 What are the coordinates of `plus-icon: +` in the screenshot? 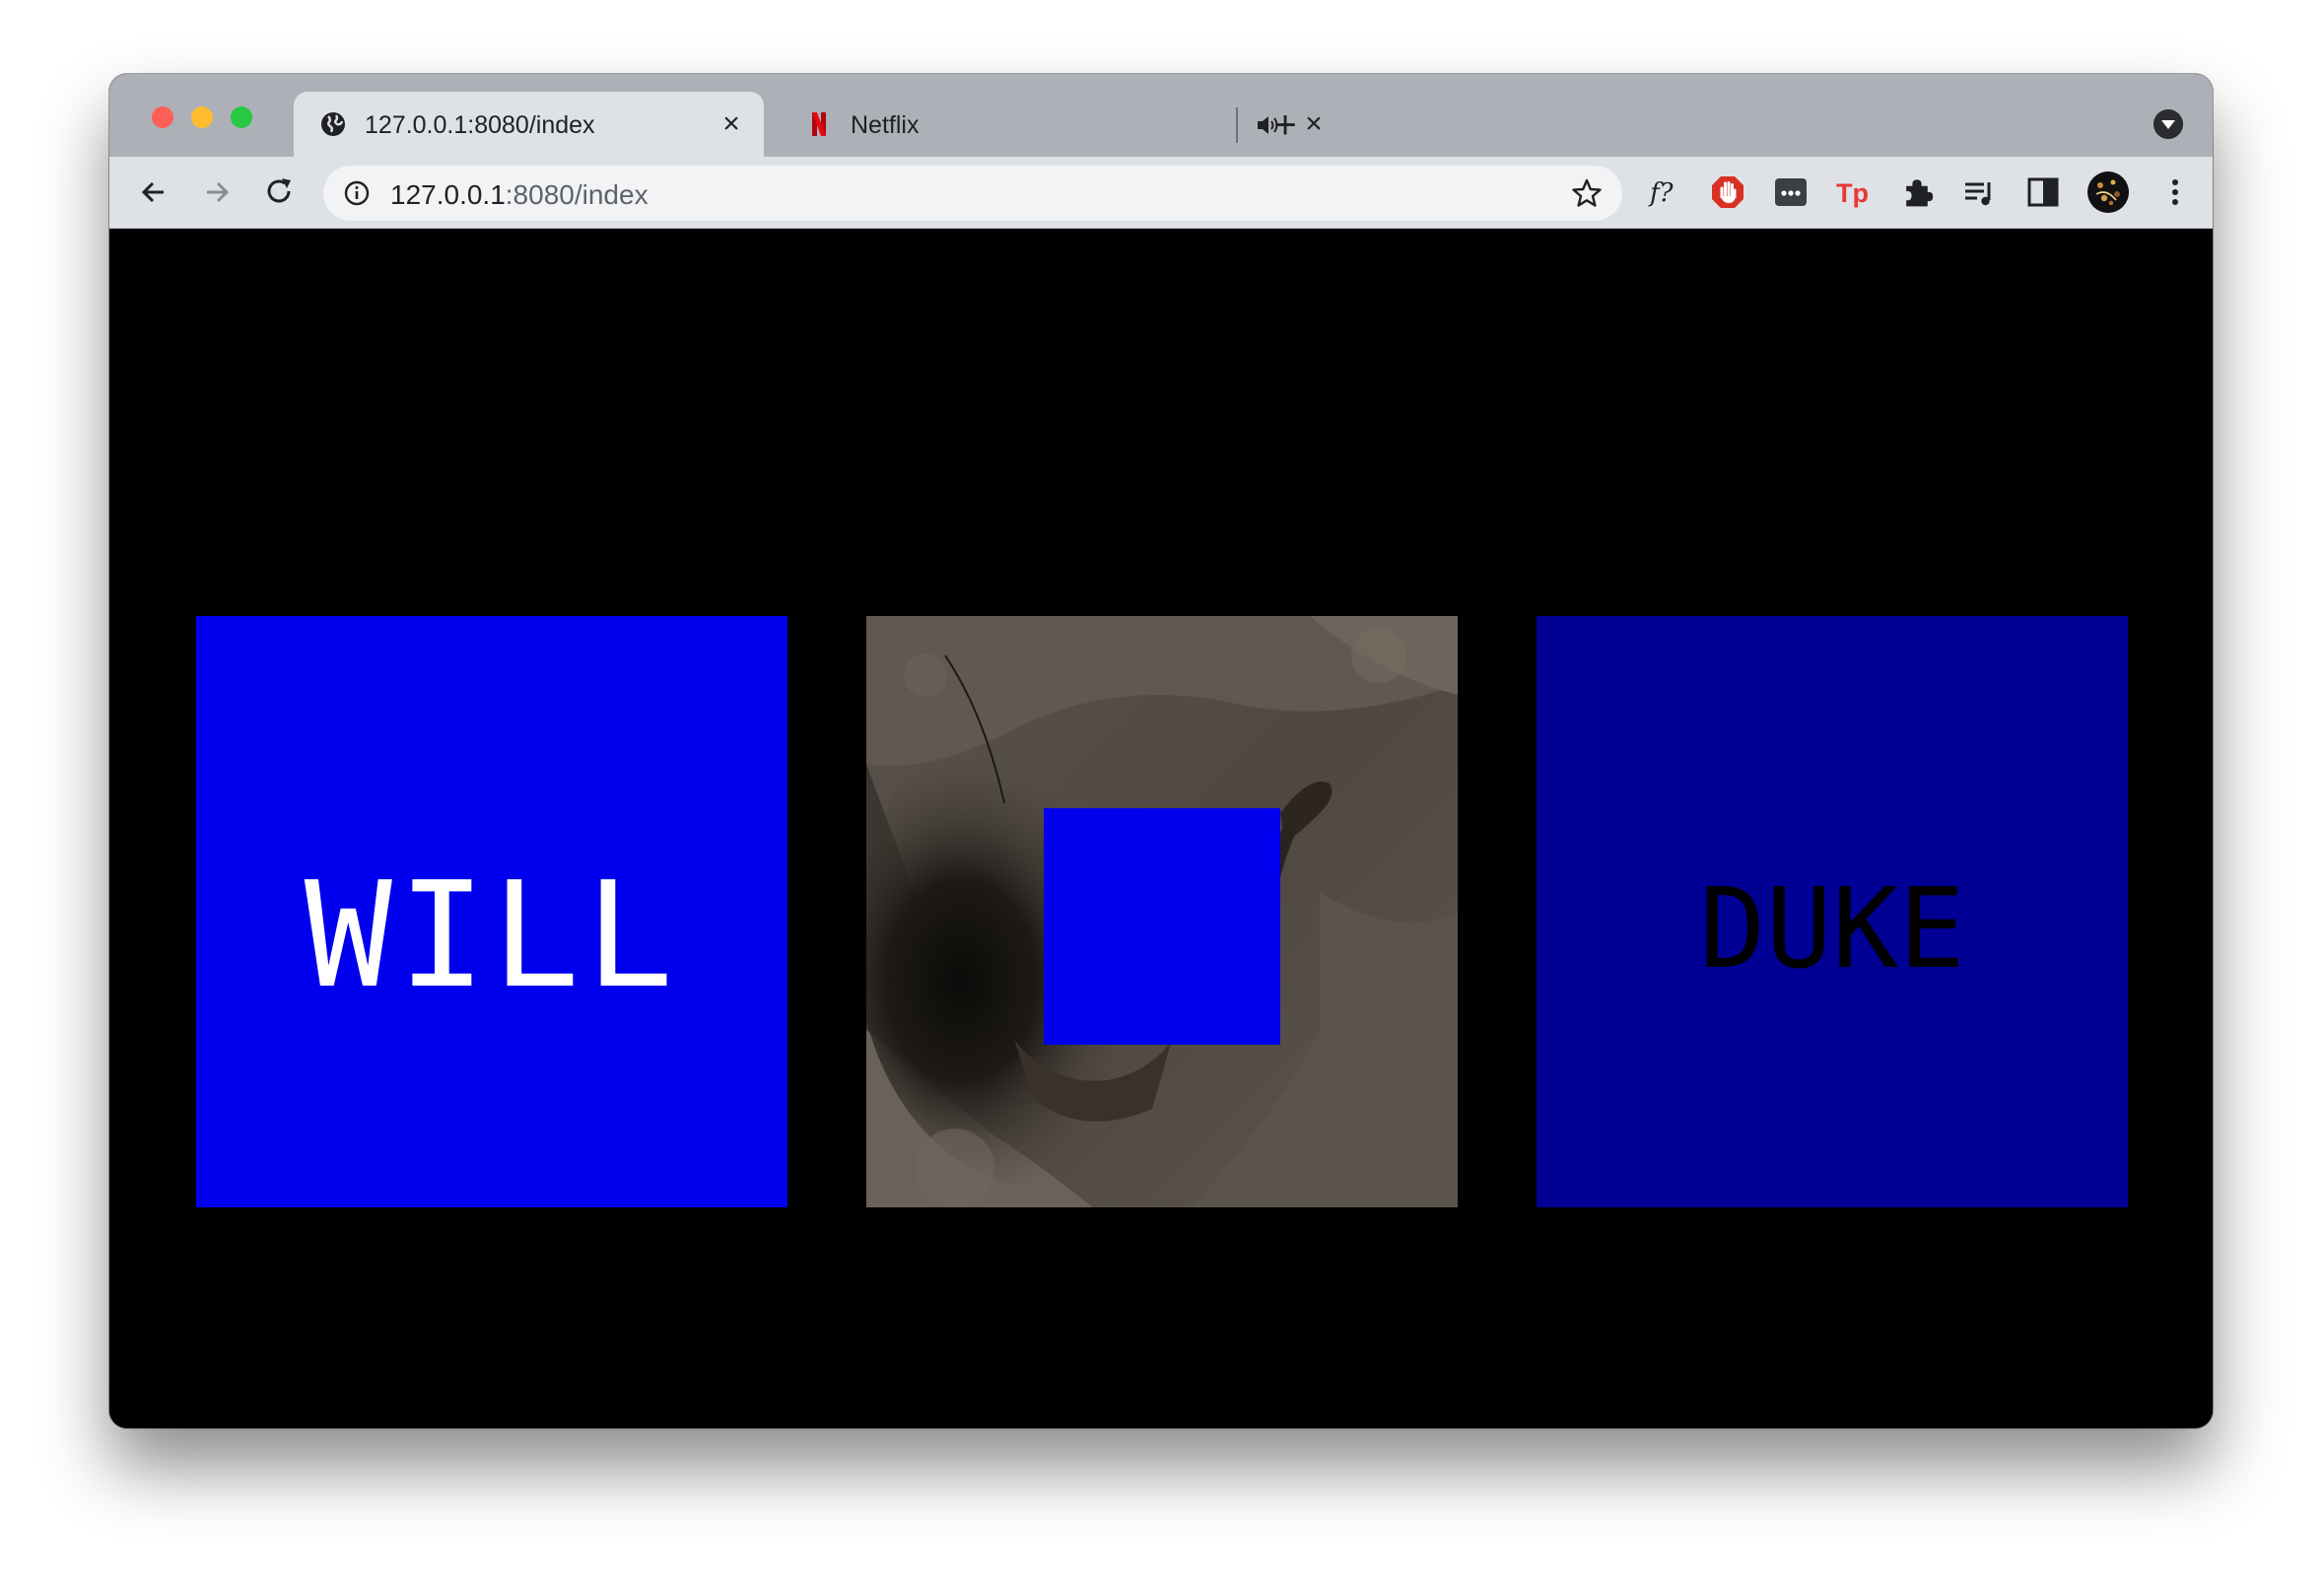 It's located at (1285, 125).